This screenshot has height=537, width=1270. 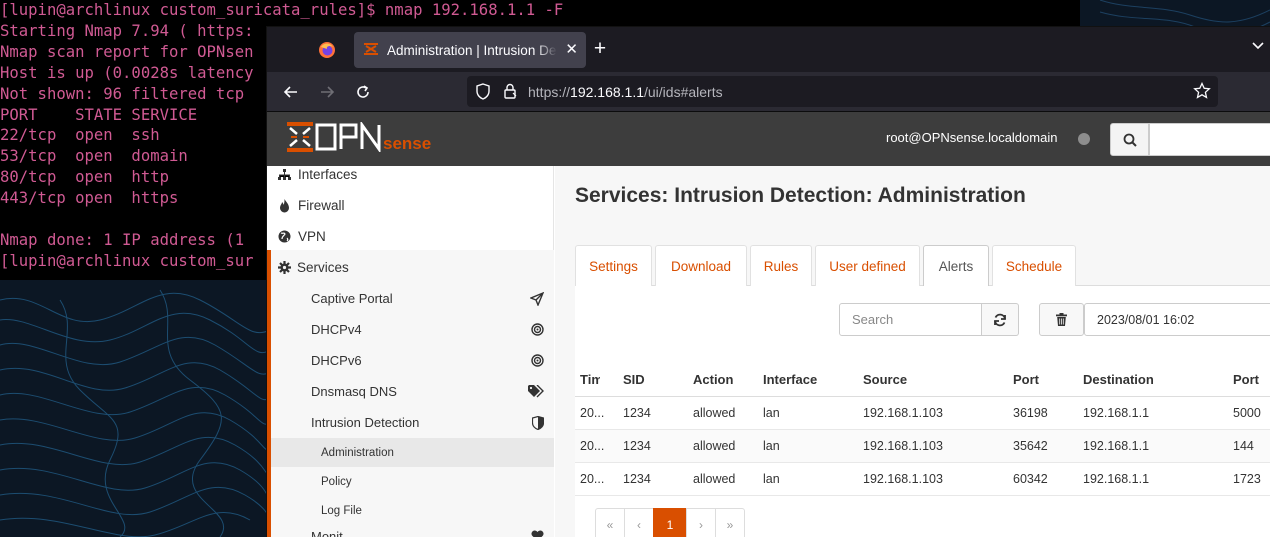 What do you see at coordinates (410, 174) in the screenshot?
I see `sidebar-item-interfaces: Interfaces` at bounding box center [410, 174].